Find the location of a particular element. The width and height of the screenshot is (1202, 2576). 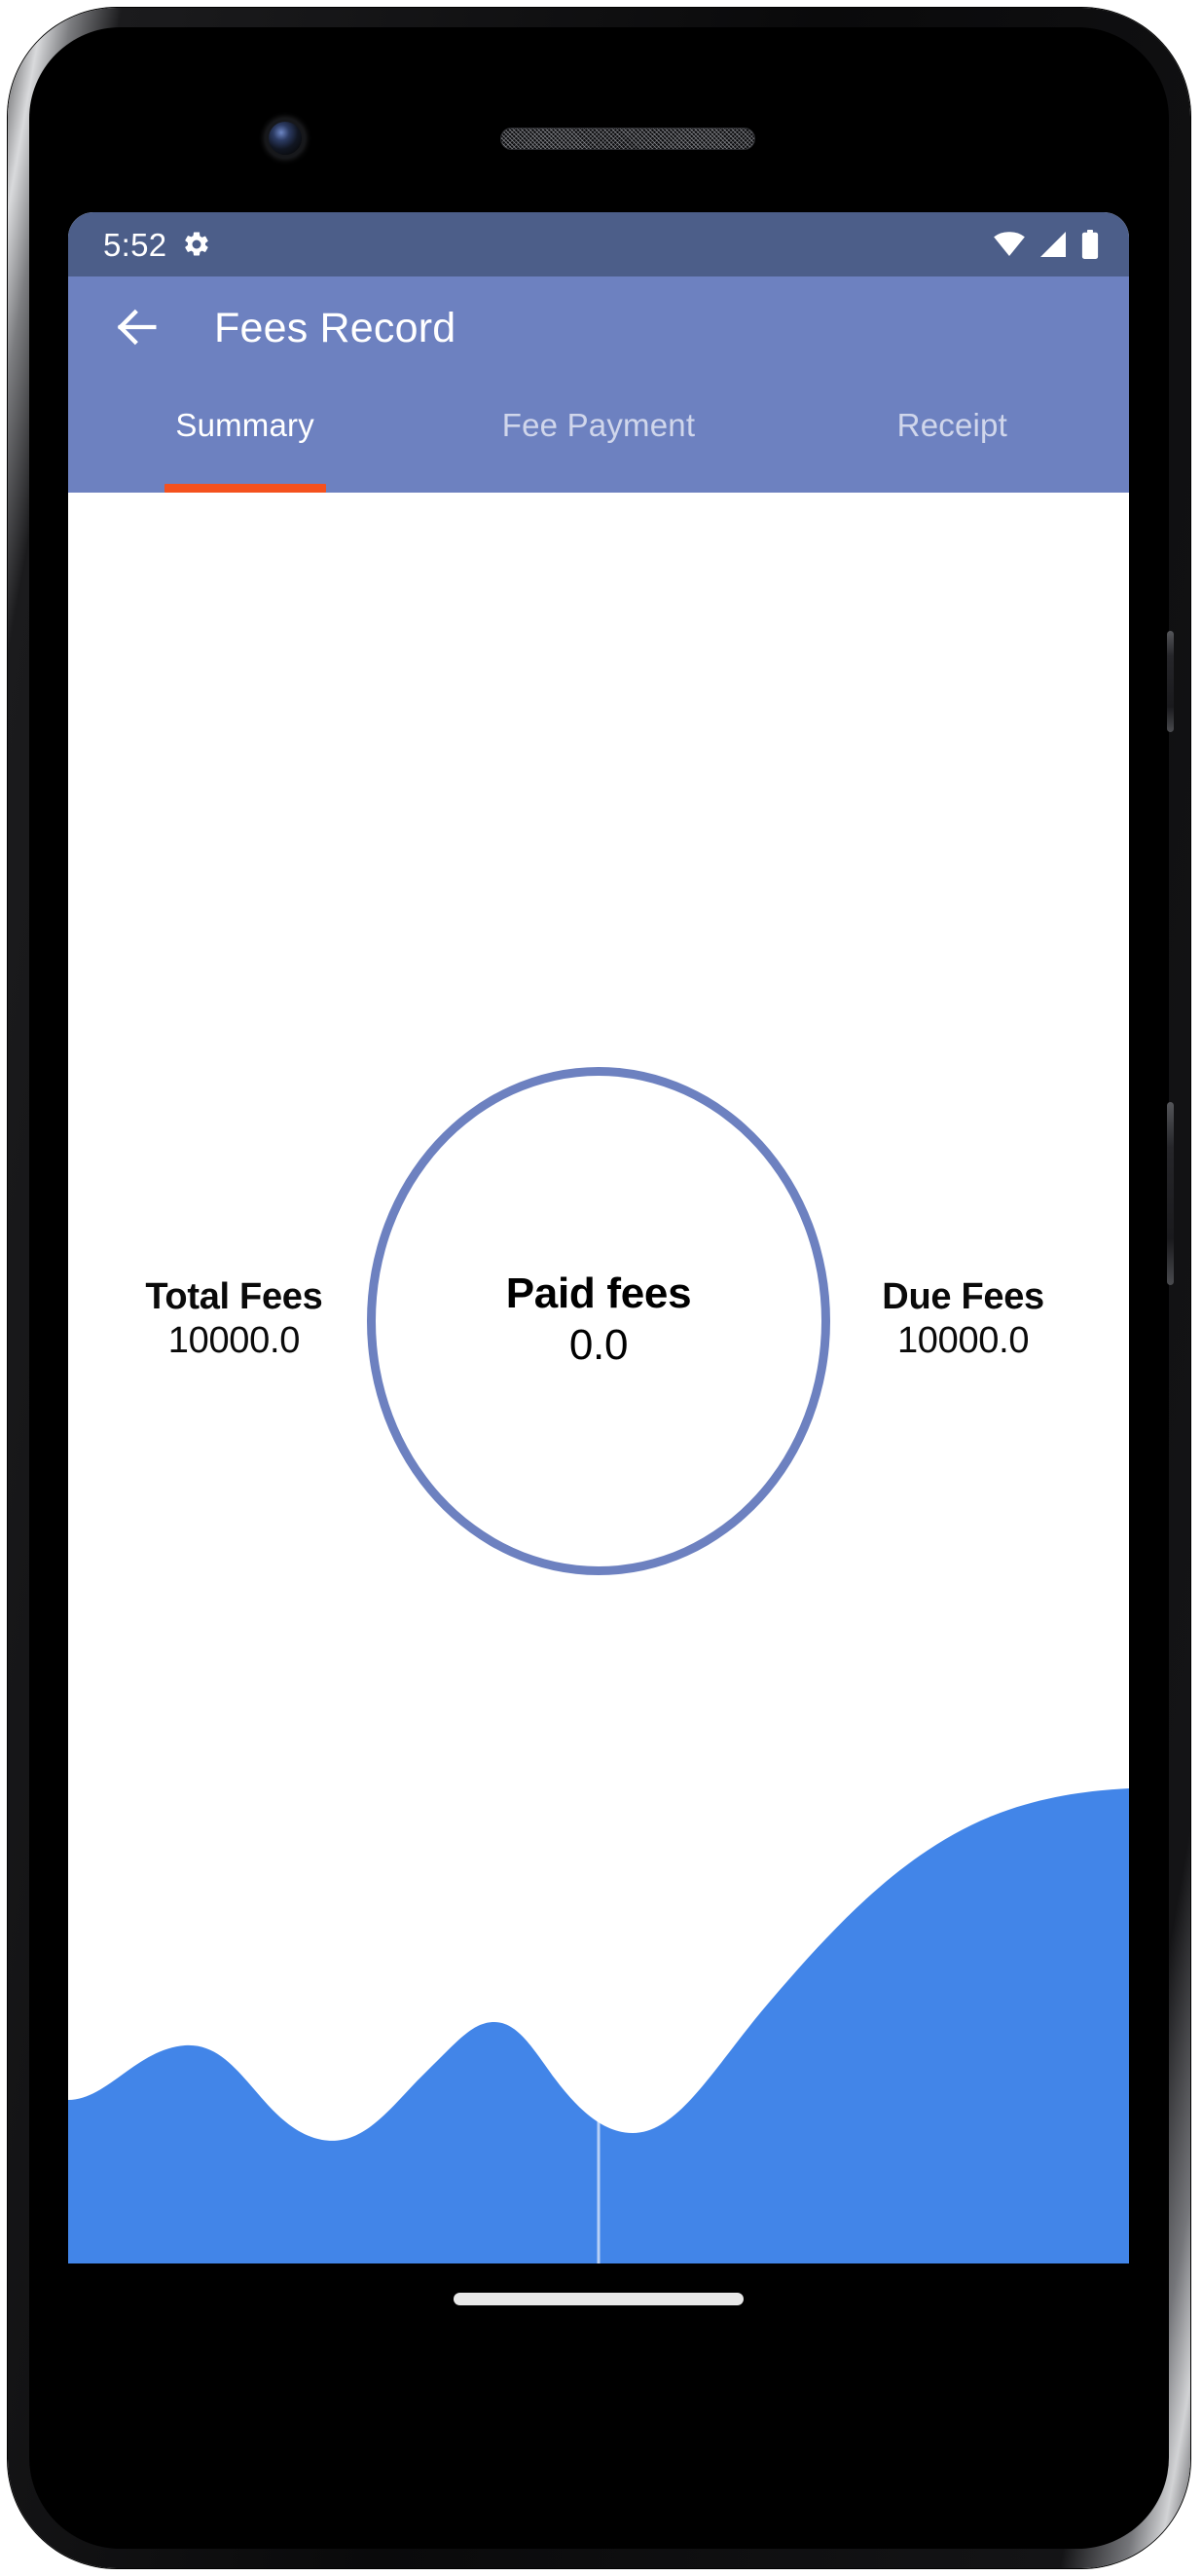

status-bar-left: 5:52 is located at coordinates (157, 245).